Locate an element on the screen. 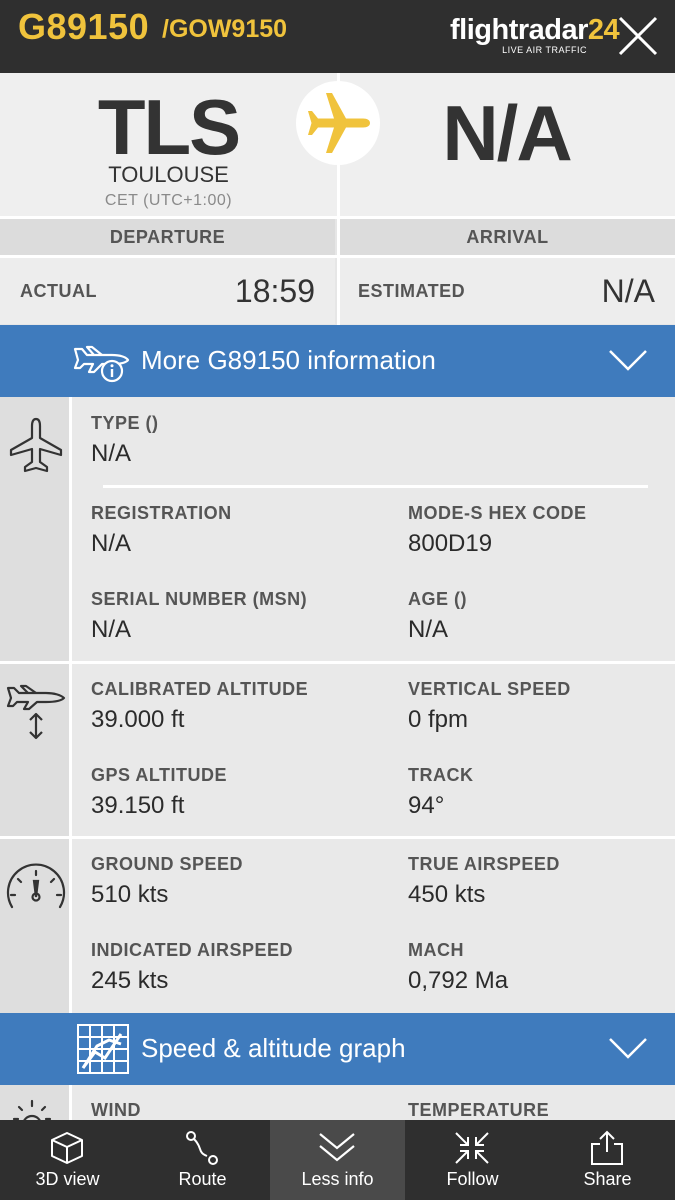  departure-time-cell: ACTUAL 18:59 is located at coordinates (167, 291).